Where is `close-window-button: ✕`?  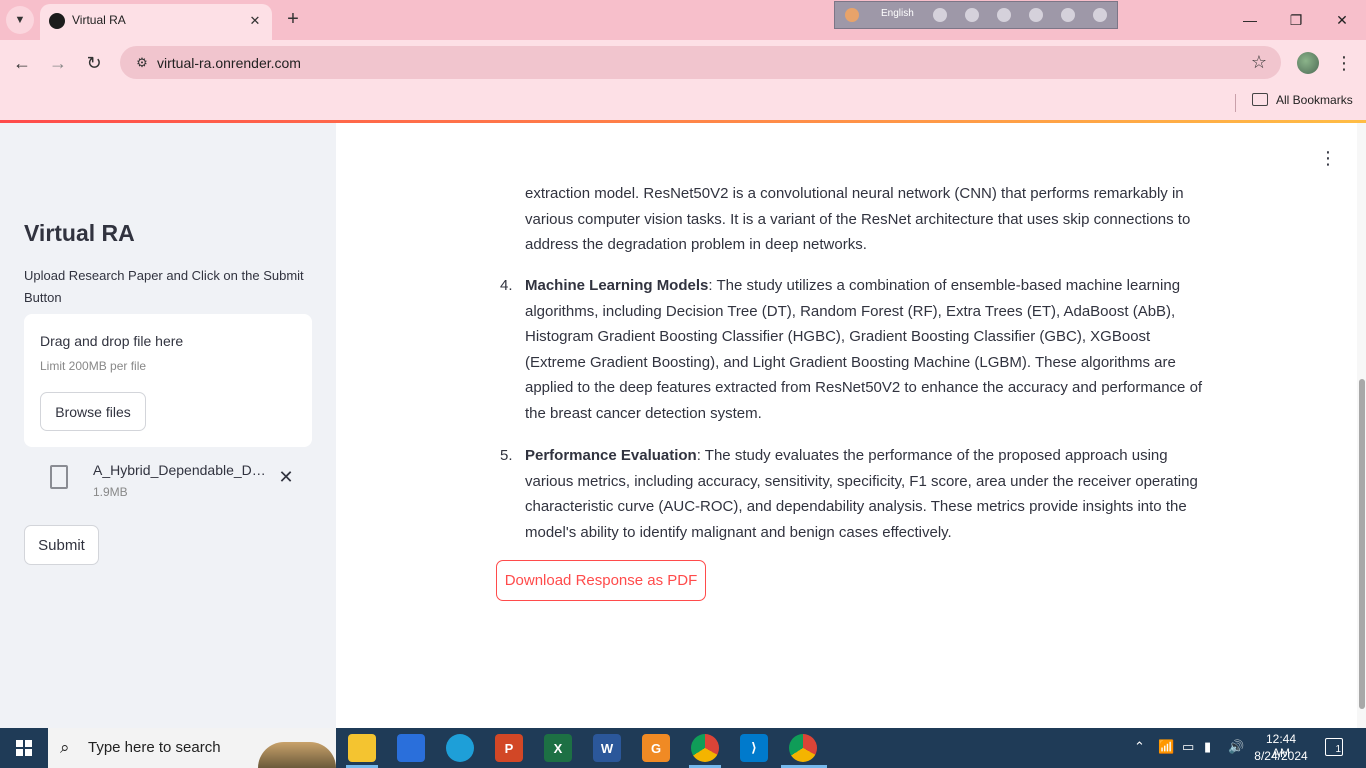
close-window-button: ✕ is located at coordinates (1342, 20).